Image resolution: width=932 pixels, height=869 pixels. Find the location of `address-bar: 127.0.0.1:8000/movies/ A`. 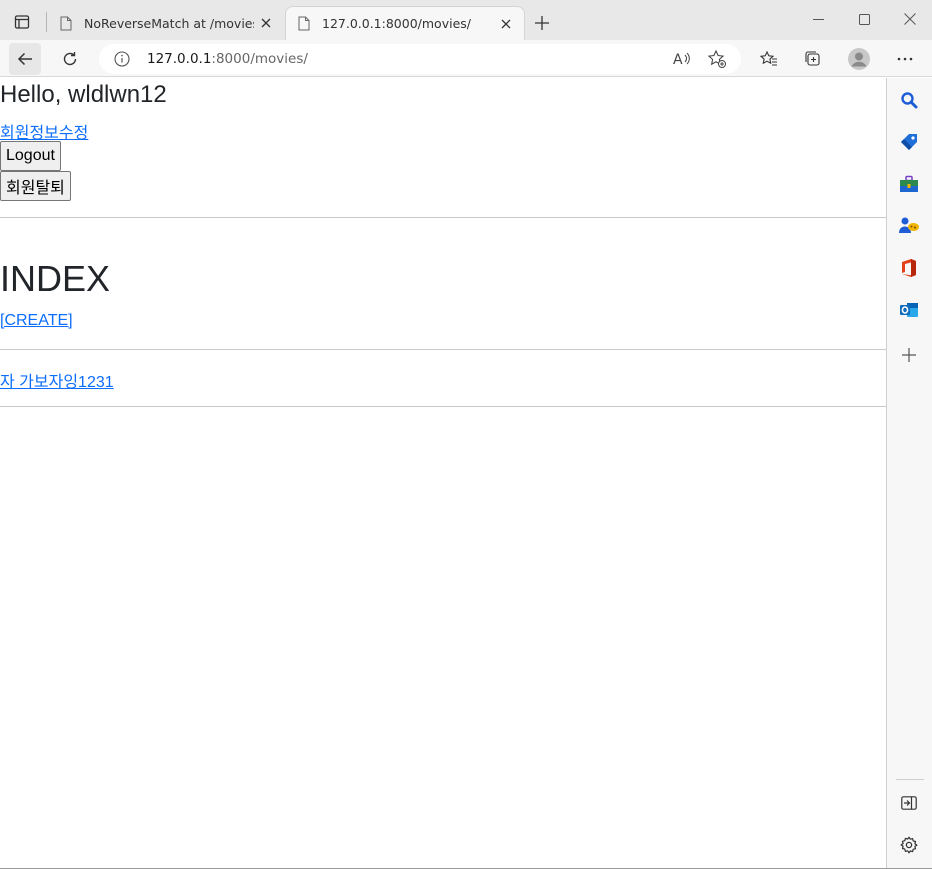

address-bar: 127.0.0.1:8000/movies/ A is located at coordinates (420, 59).